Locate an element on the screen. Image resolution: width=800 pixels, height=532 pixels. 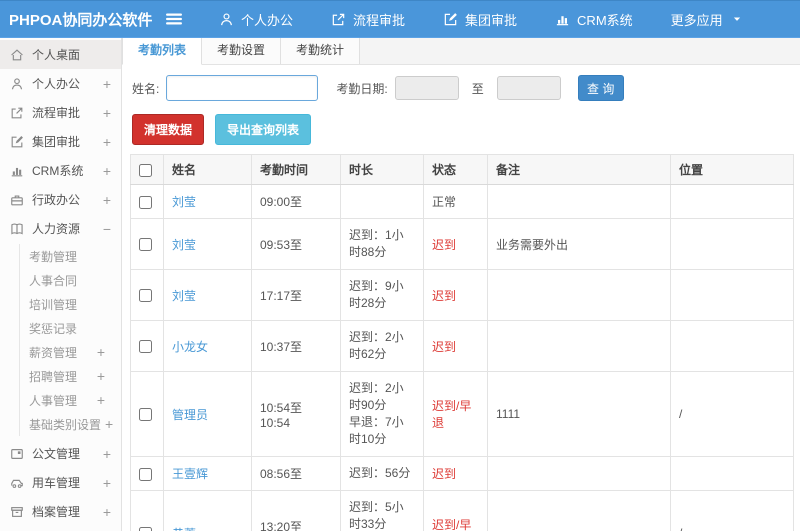
chart-icon is located at coordinates (562, 19).